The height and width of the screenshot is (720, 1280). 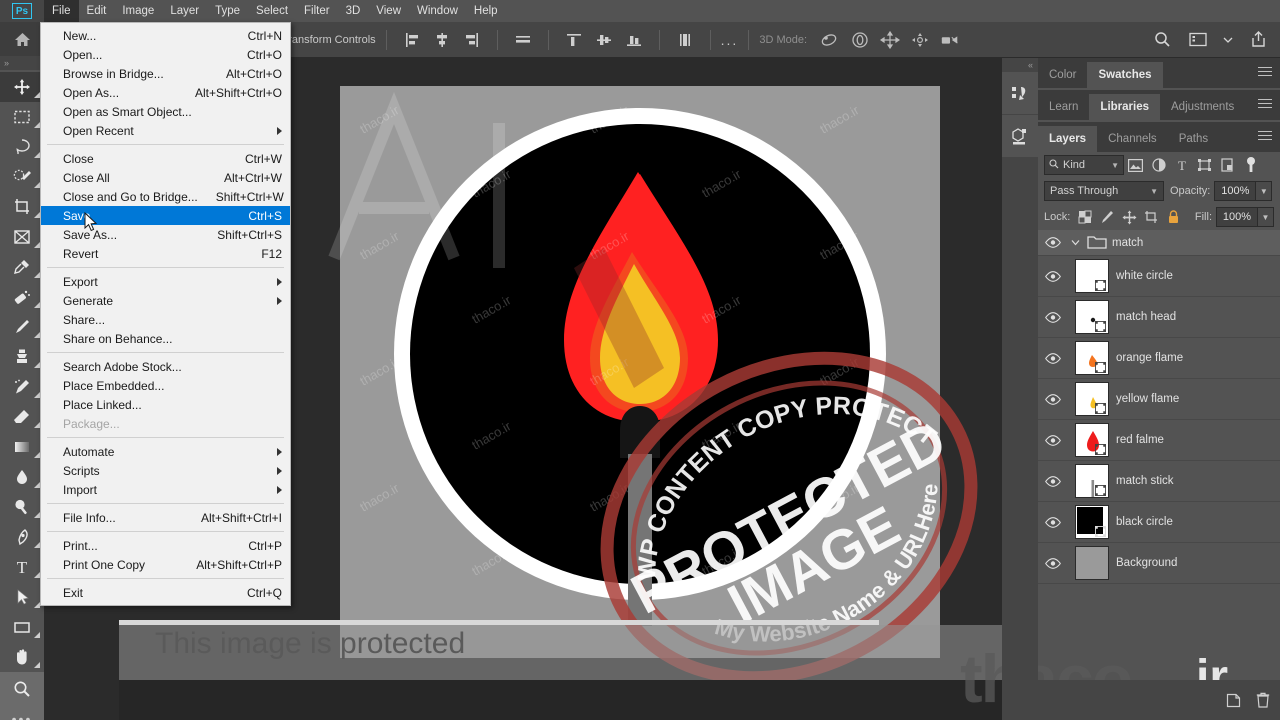 I want to click on opacity-chevron-down-icon: ▼, so click(x=1264, y=191).